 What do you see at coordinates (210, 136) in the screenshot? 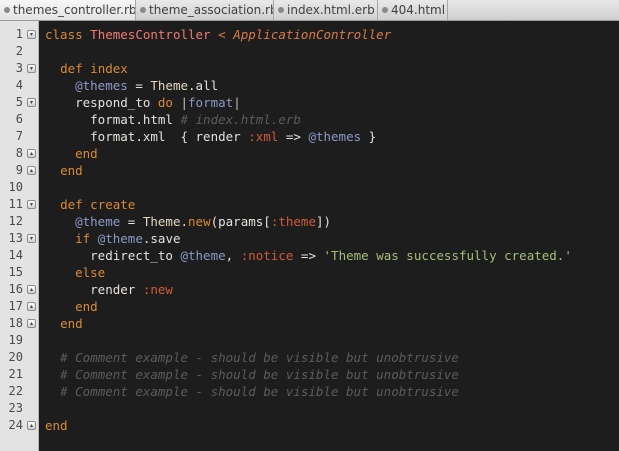
I see `code-line: format.xml { render :xml => @themes }` at bounding box center [210, 136].